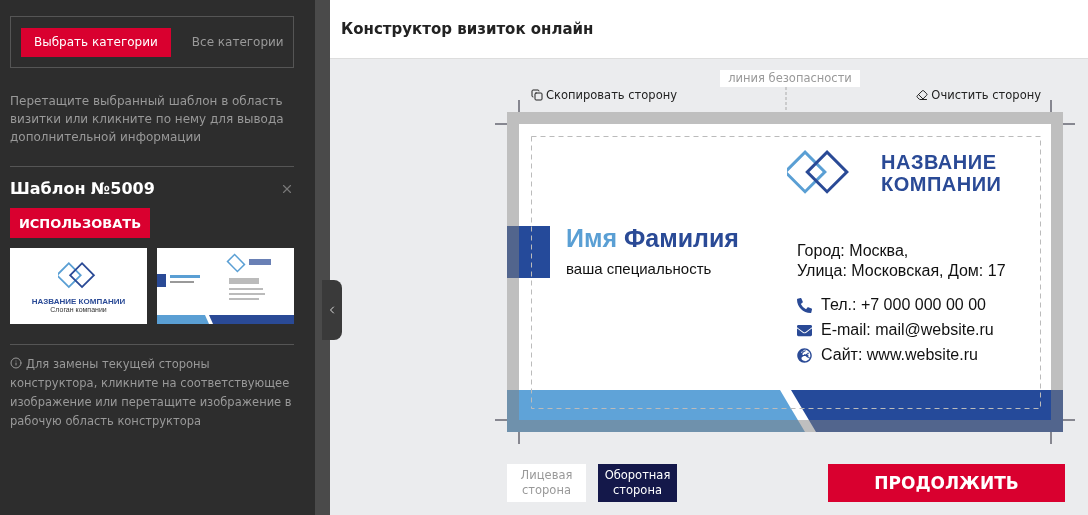 This screenshot has height=515, width=1088. What do you see at coordinates (907, 330) in the screenshot?
I see `contact-text: E-mail: mail@website.ru` at bounding box center [907, 330].